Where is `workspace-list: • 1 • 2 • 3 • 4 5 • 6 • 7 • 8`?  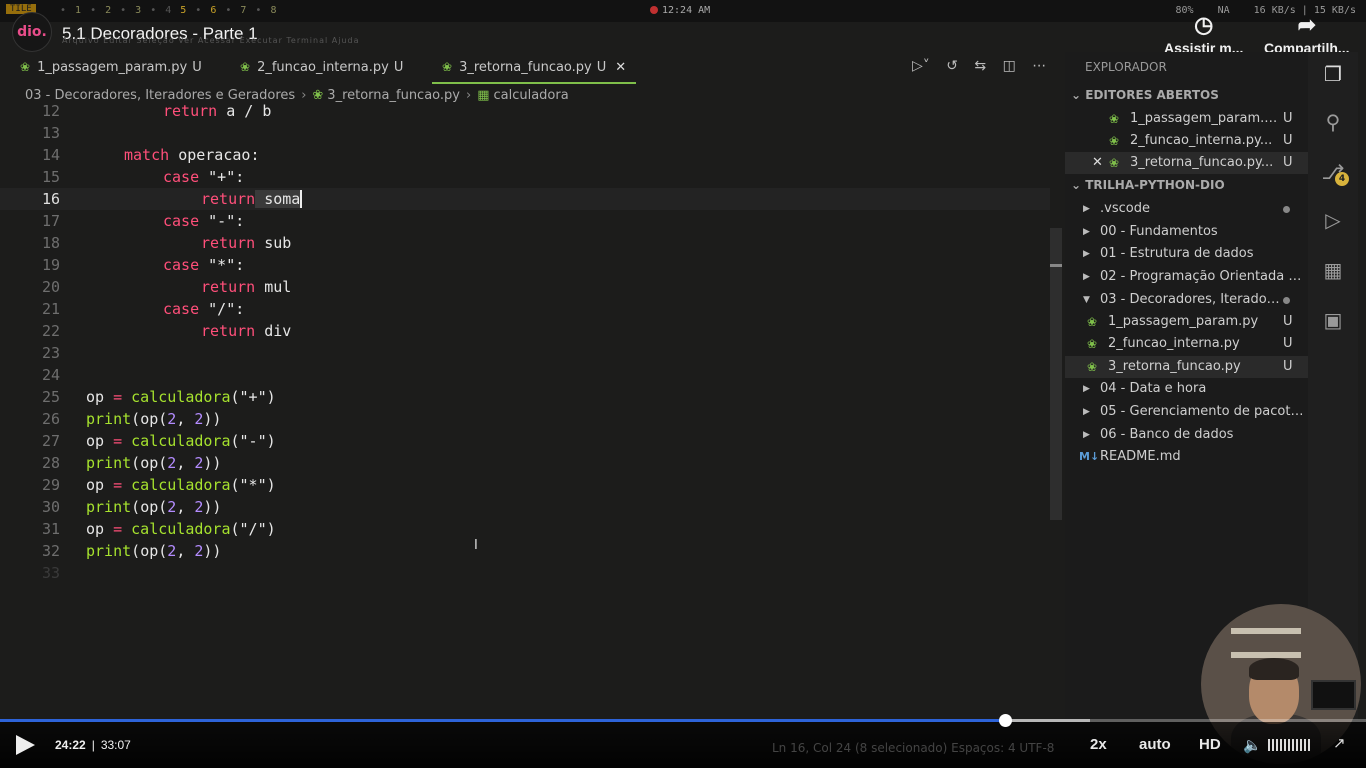 workspace-list: • 1 • 2 • 3 • 4 5 • 6 • 7 • 8 is located at coordinates (172, 10).